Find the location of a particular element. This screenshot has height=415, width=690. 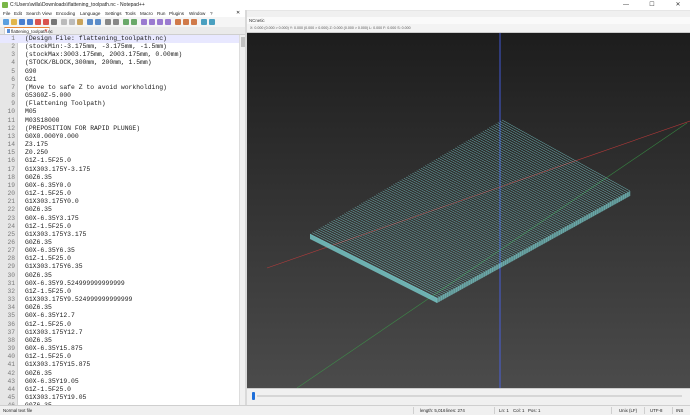

code-line: 25 G1X303.175Y3.175 is located at coordinates (122, 235).